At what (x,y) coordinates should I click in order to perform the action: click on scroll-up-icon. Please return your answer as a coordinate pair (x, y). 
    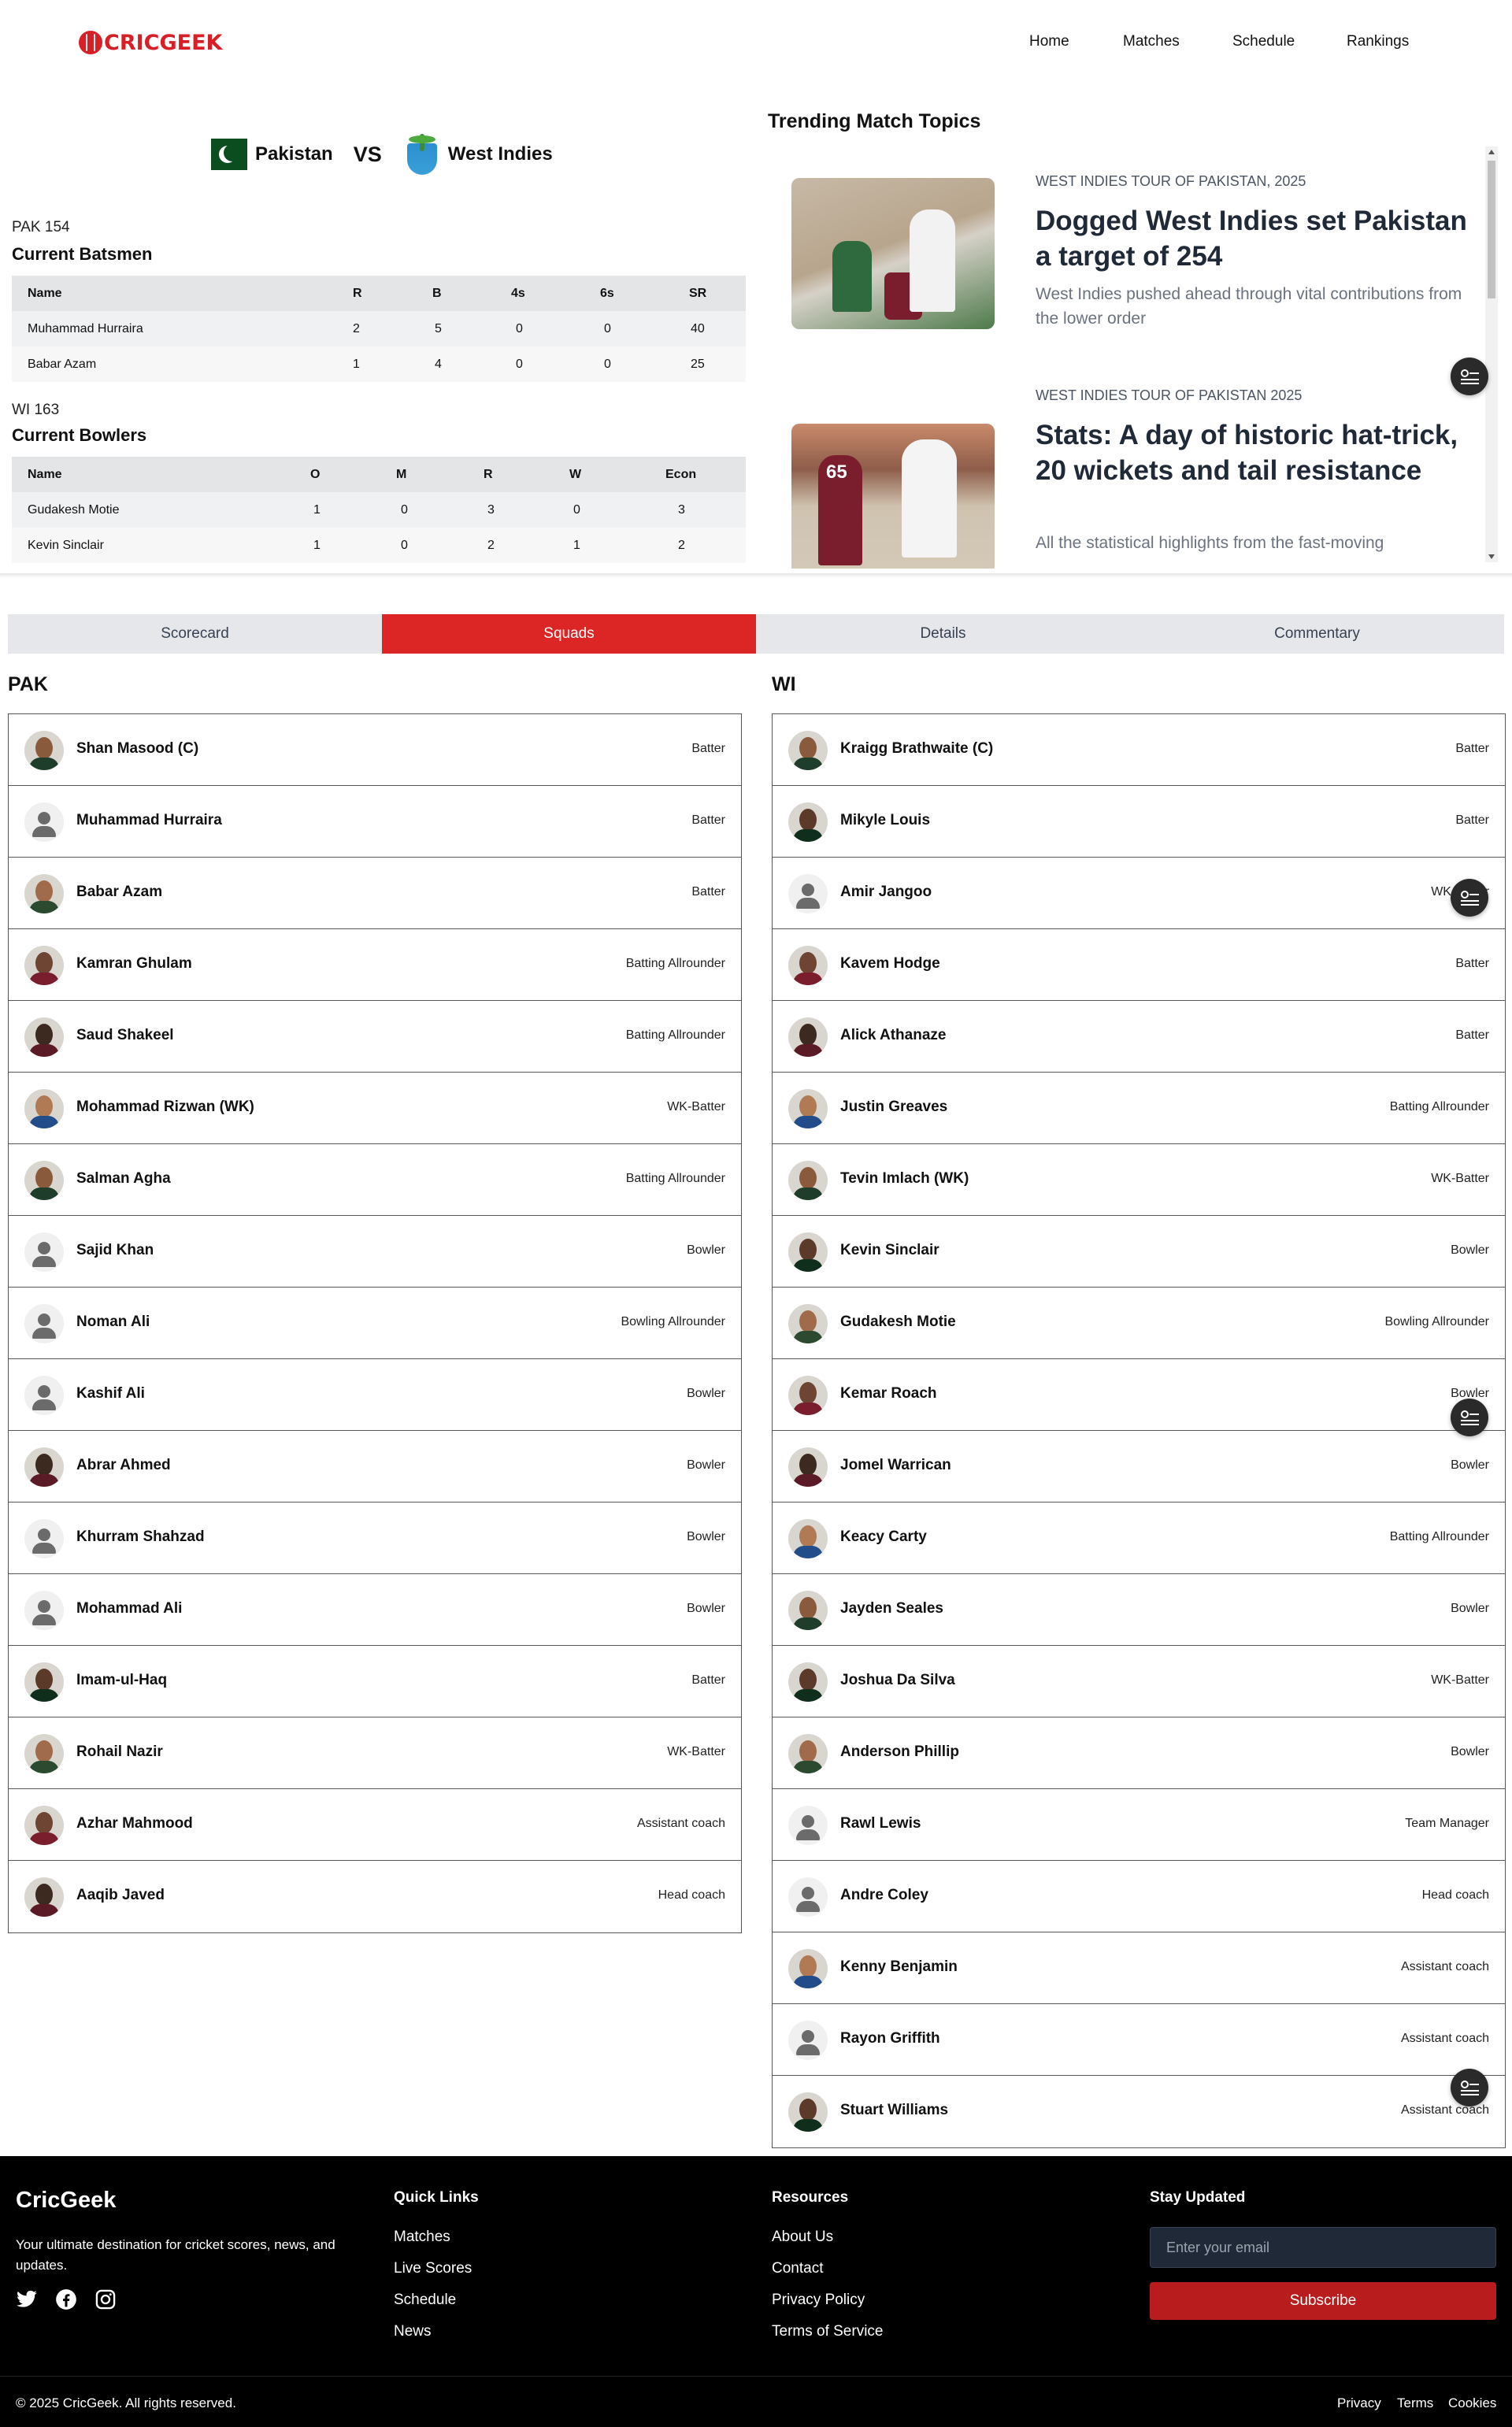
    Looking at the image, I should click on (1491, 152).